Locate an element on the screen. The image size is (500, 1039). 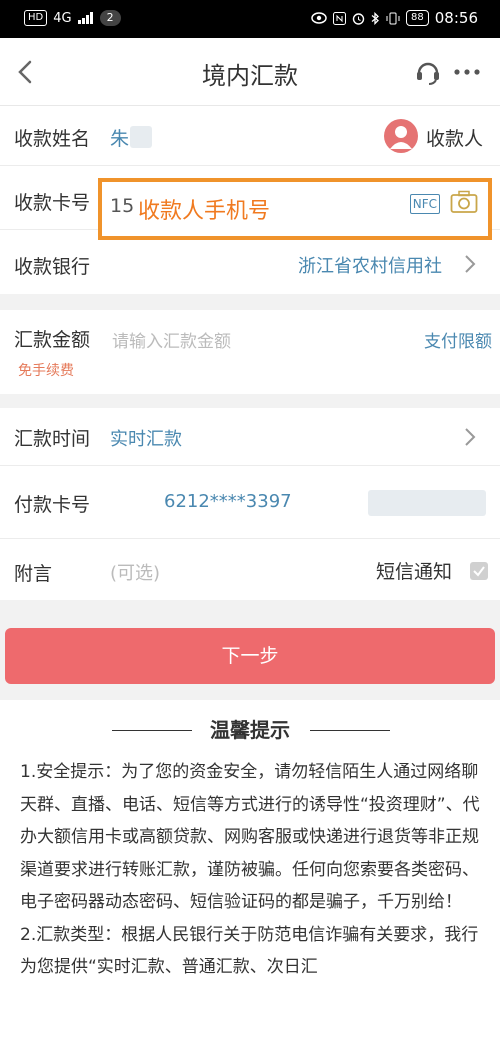
tips-divider-right is located at coordinates (350, 730).